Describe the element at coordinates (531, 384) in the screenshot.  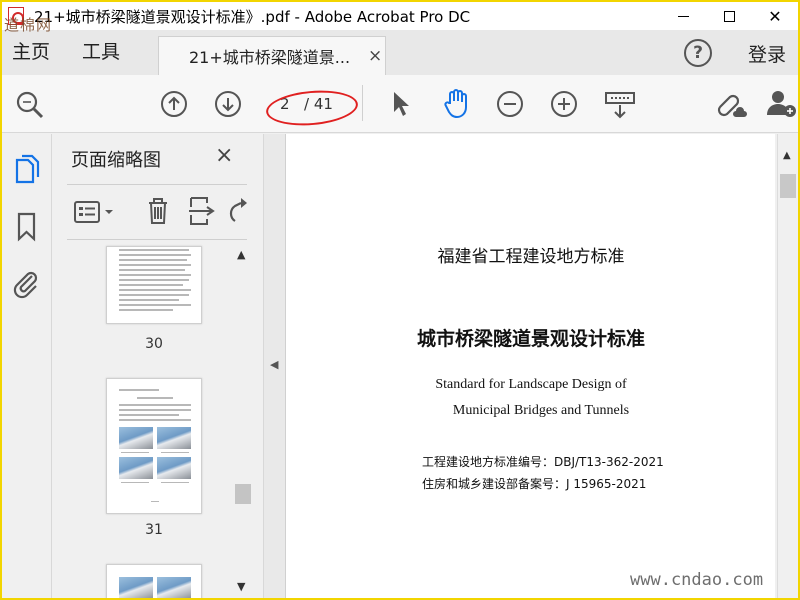
I see `doc-english-line1: Standard for Landscape Design of` at that location.